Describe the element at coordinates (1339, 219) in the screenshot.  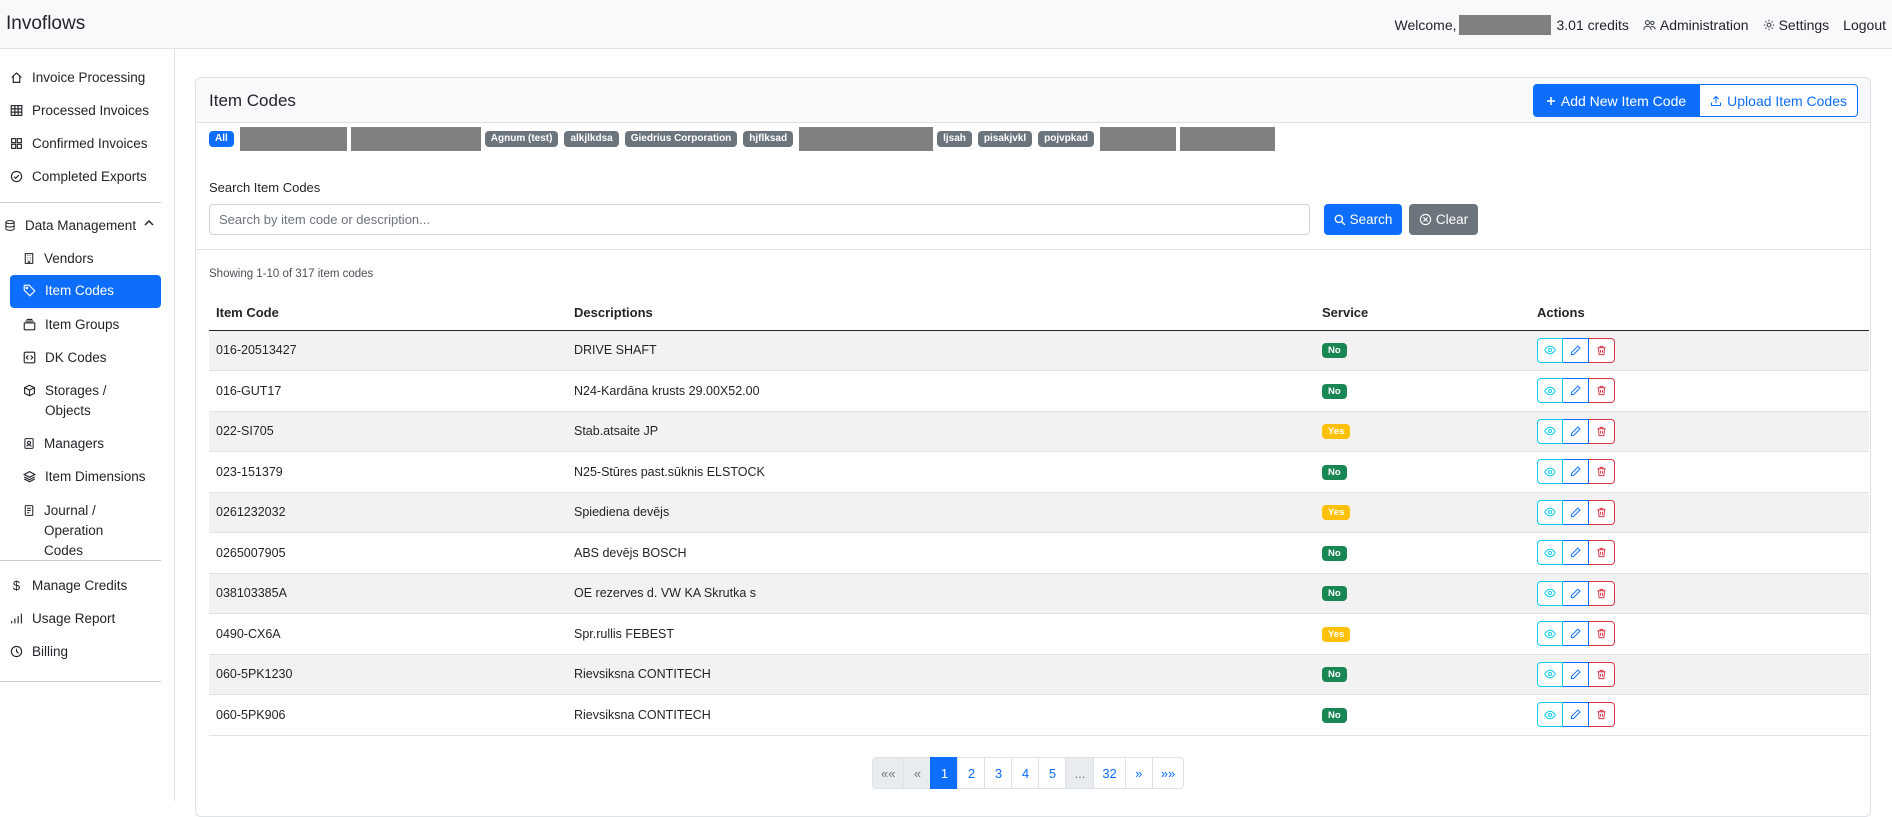
I see `search-icon` at that location.